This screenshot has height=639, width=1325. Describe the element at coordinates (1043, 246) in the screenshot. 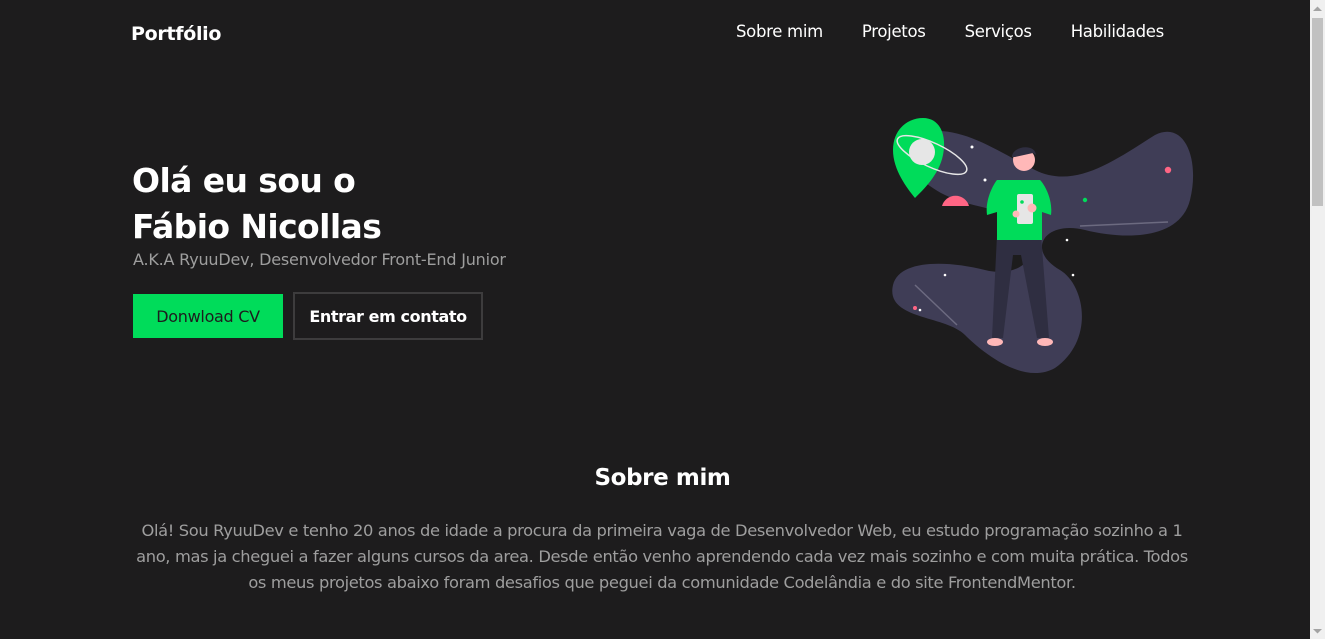

I see `astronaut-phone-illustration-icon` at that location.